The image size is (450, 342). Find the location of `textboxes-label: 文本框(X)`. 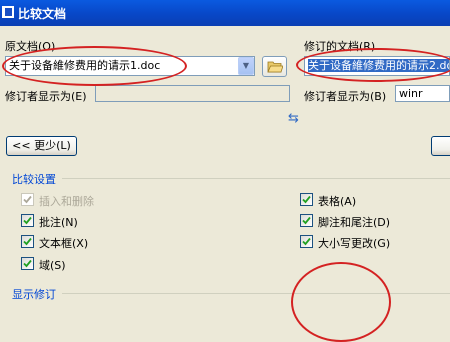

textboxes-label: 文本框(X) is located at coordinates (64, 243).